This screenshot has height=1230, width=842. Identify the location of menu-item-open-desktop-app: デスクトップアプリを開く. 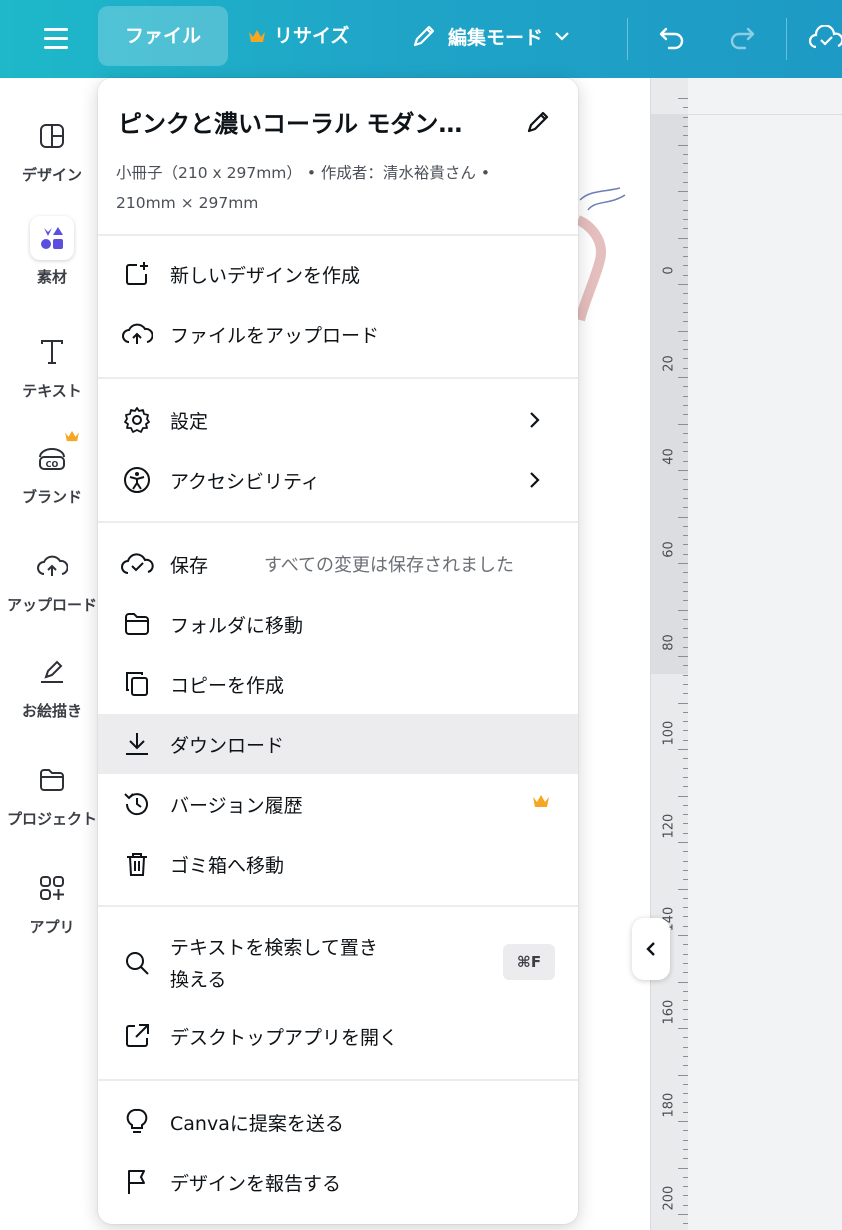
(338, 1036).